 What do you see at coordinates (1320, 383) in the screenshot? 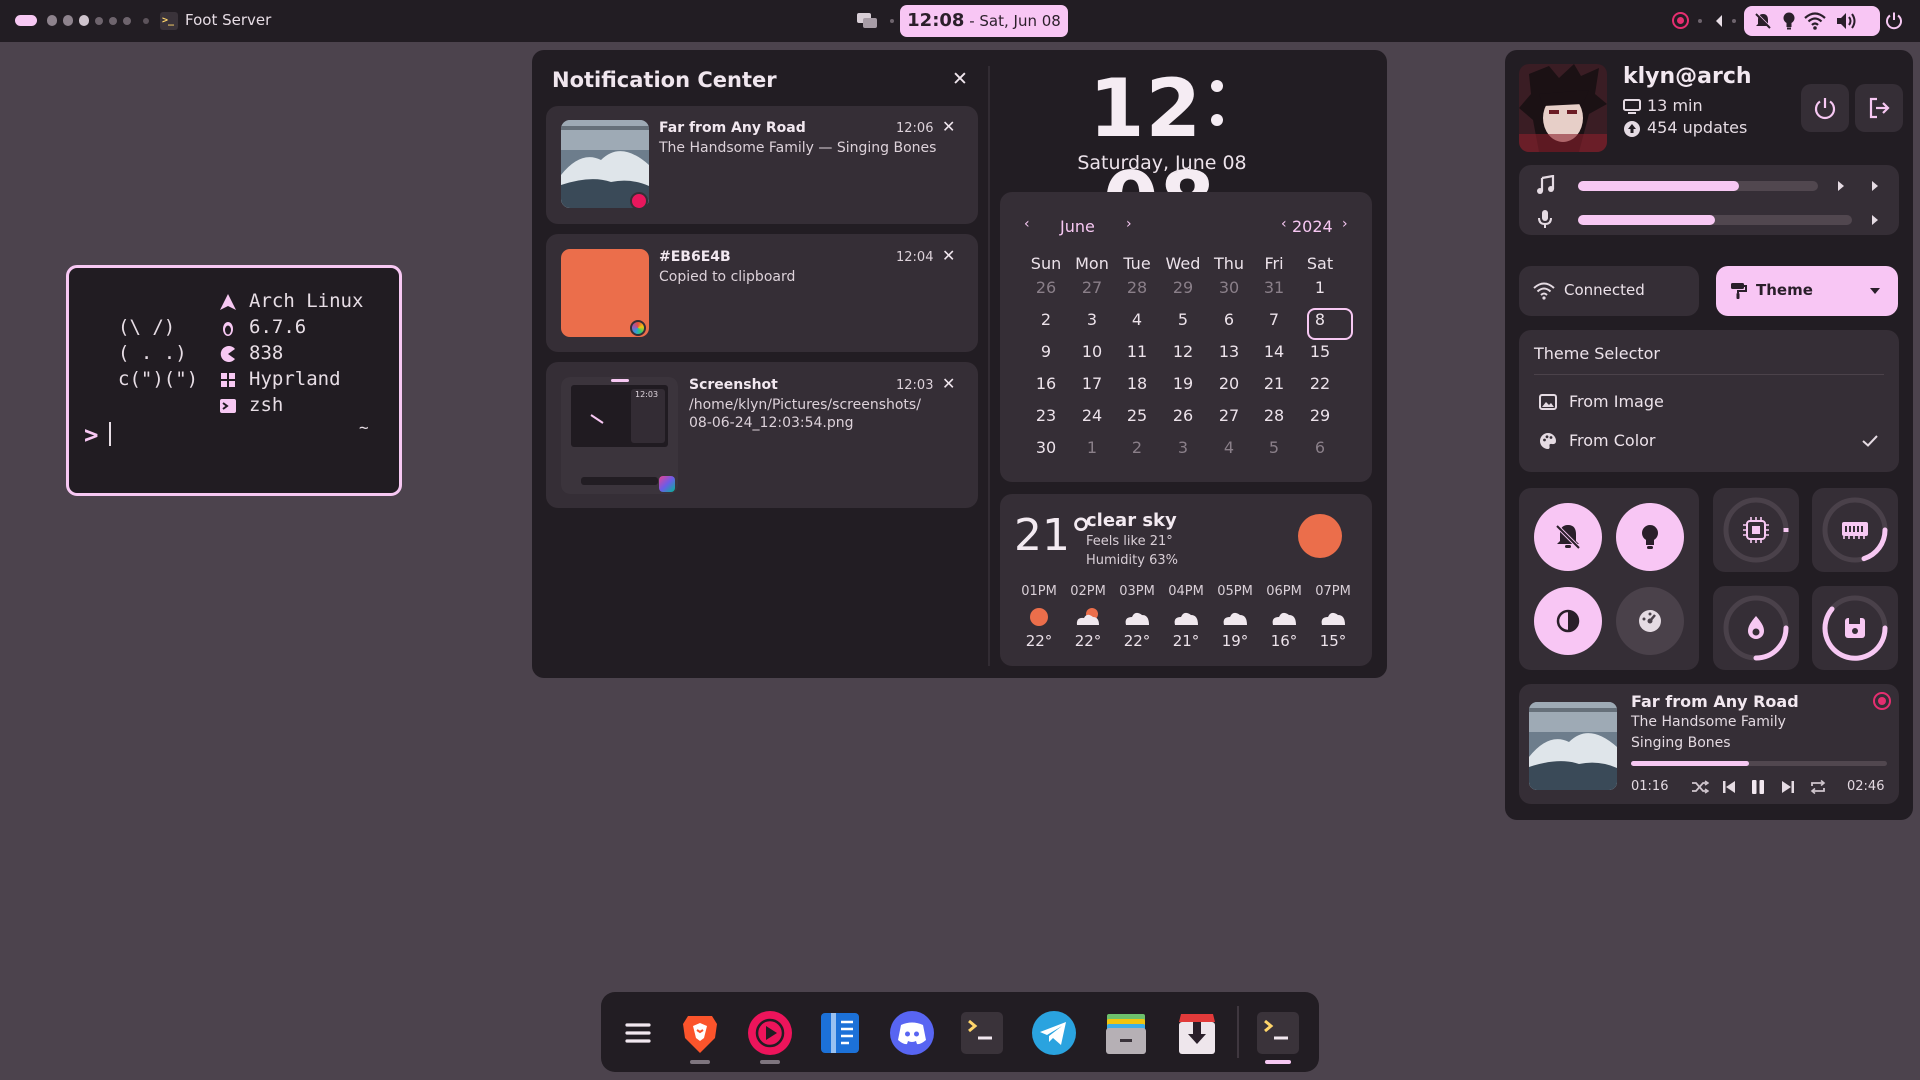
I see `calendar-day: 22` at bounding box center [1320, 383].